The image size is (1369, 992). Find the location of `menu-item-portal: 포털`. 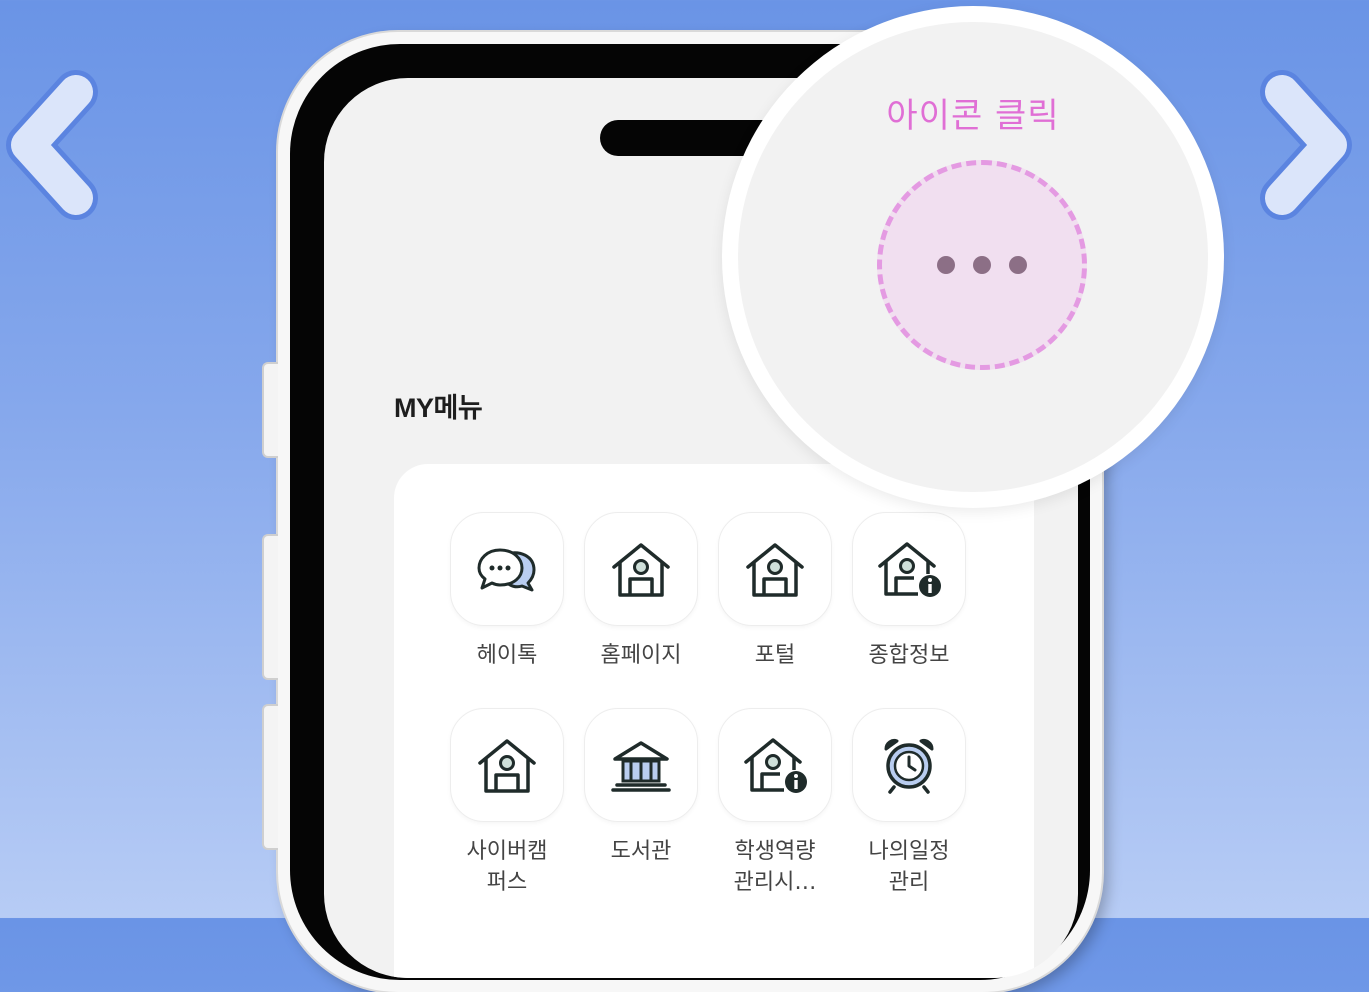

menu-item-portal: 포털 is located at coordinates (775, 591).